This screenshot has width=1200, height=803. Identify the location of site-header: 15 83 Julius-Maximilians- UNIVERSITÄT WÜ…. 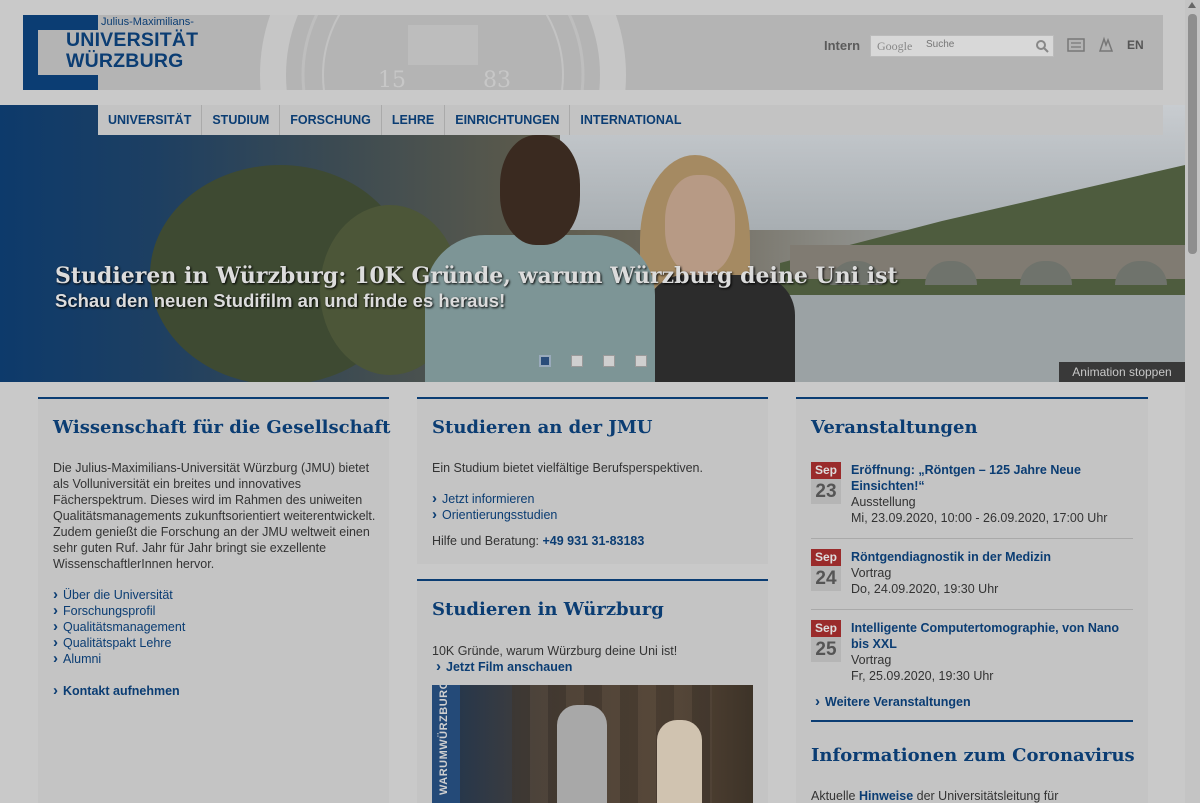
(593, 52).